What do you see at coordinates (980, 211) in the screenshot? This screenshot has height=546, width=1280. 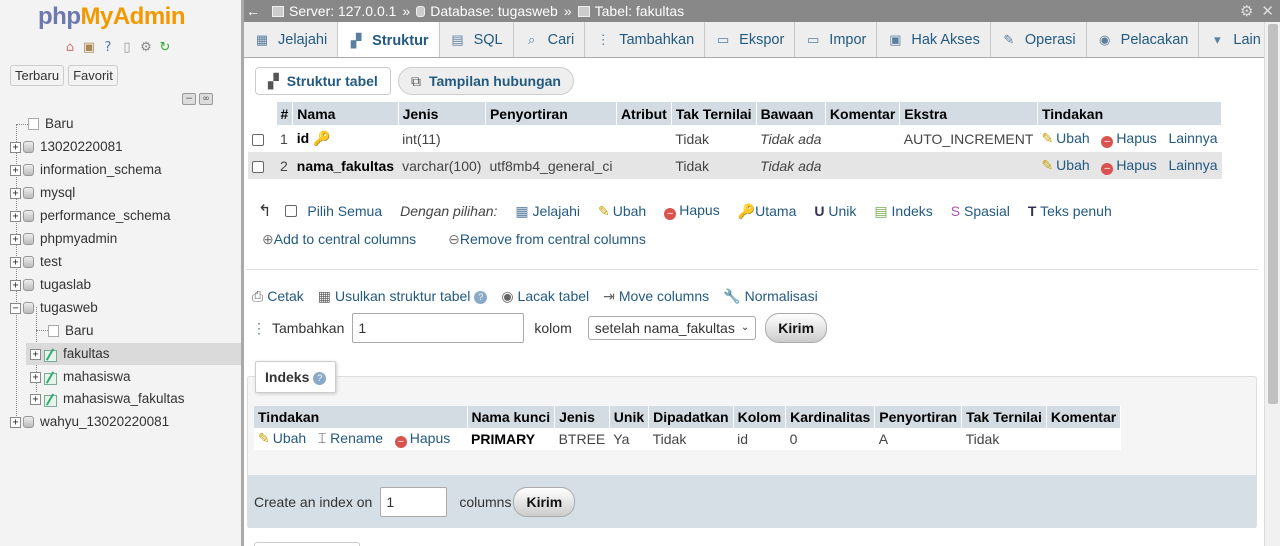 I see `bulk-spatial-button: S Spasial` at bounding box center [980, 211].